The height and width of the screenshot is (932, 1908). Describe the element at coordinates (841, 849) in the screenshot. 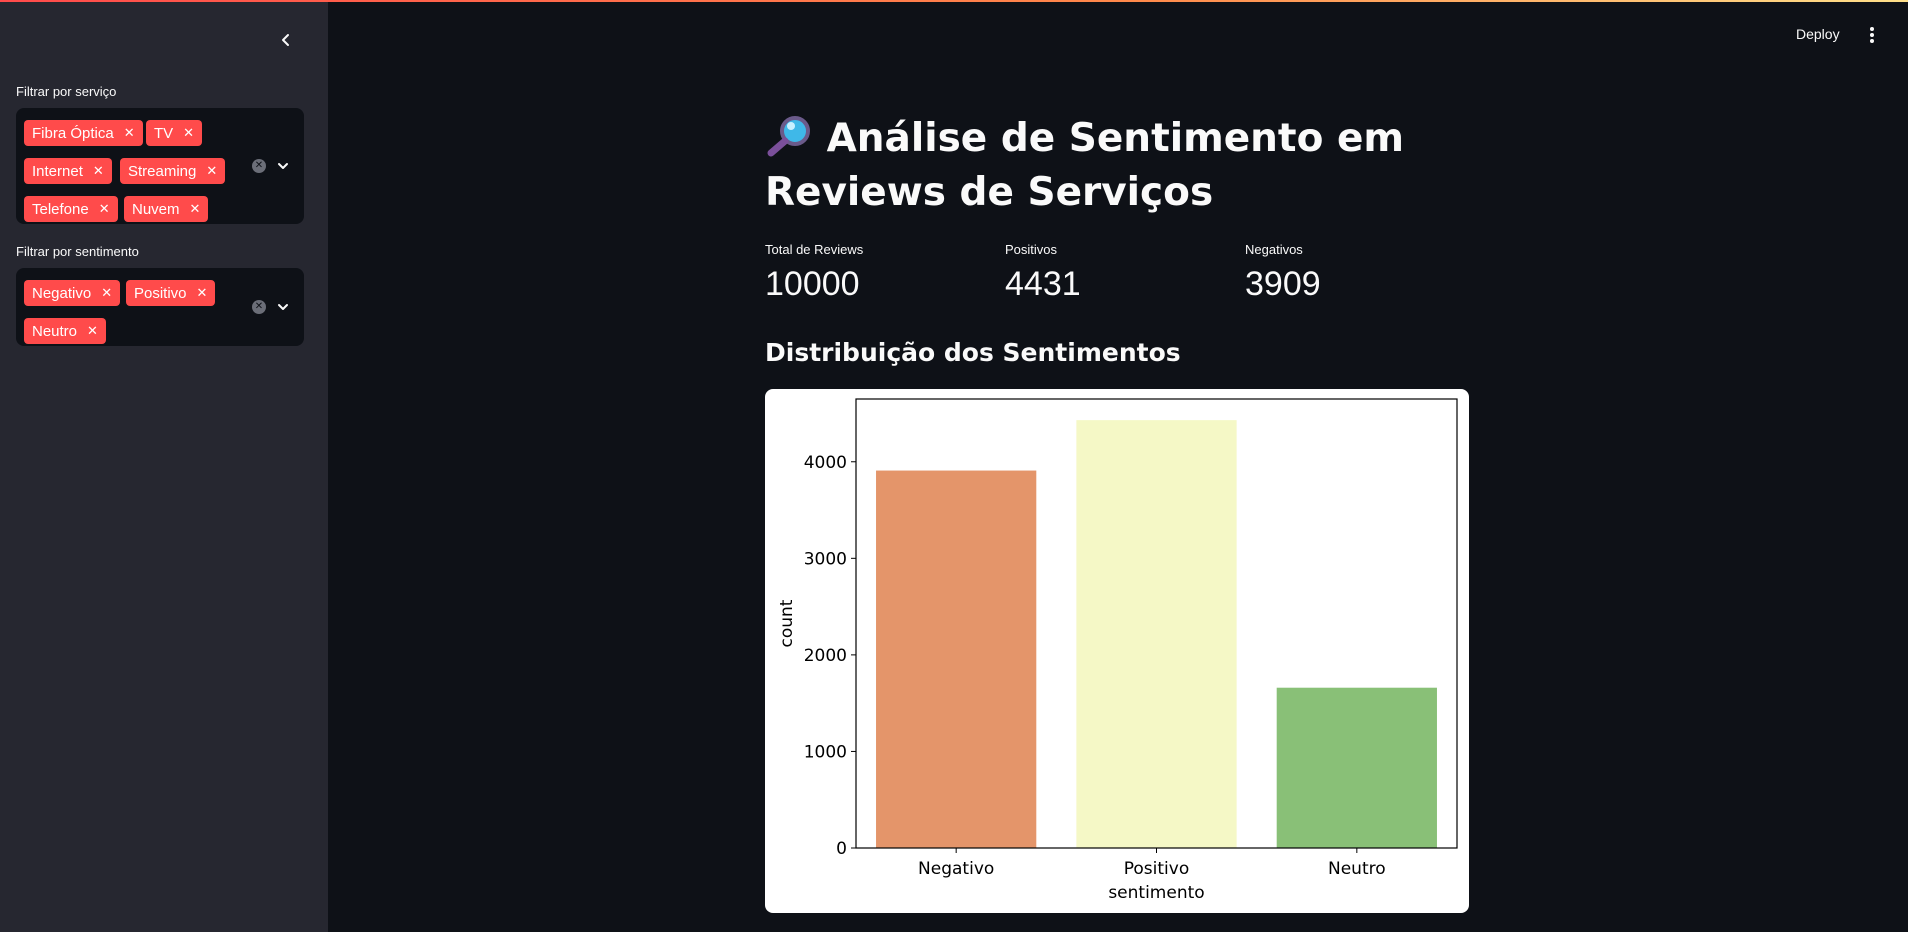

I see `y-tick-label: 0` at that location.